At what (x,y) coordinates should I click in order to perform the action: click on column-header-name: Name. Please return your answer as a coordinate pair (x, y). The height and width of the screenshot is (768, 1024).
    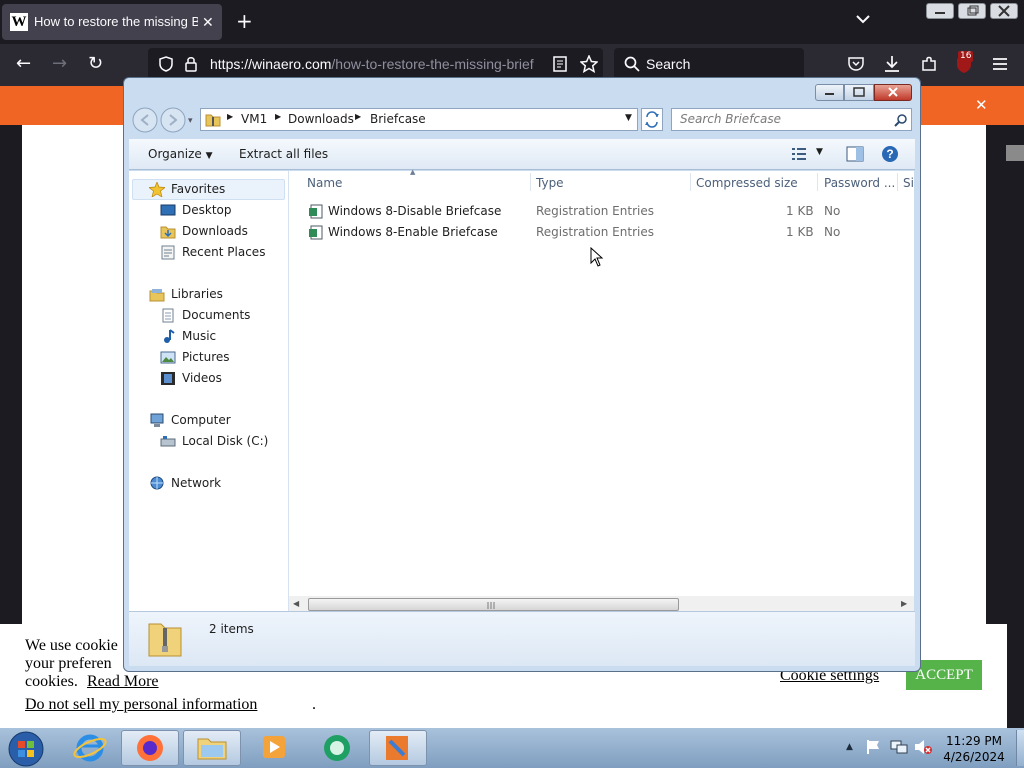
    Looking at the image, I should click on (324, 183).